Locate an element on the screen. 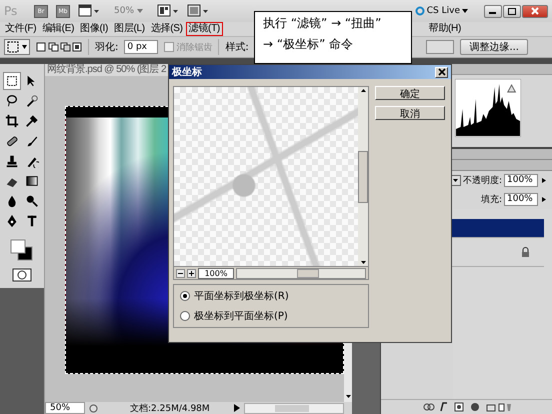 The width and height of the screenshot is (552, 414). minimize-button is located at coordinates (493, 11).